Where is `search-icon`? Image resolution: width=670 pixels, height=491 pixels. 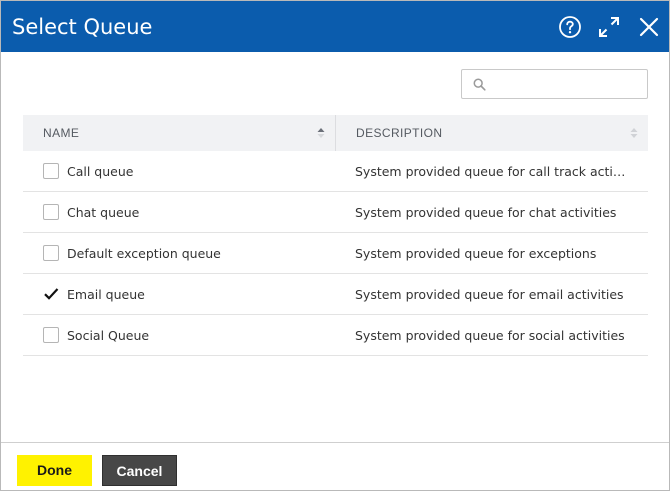
search-icon is located at coordinates (479, 84).